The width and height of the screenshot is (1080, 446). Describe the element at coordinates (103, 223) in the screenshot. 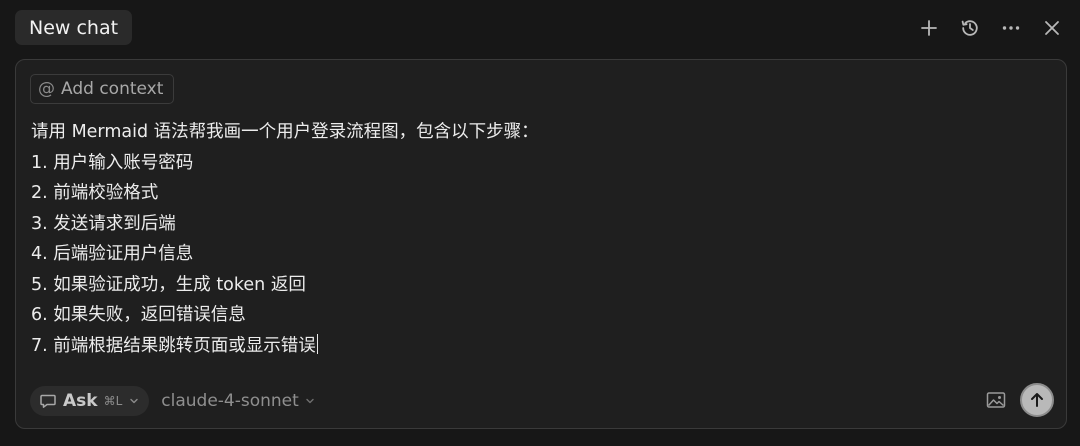

I see `prompt-line: 3. 发送请求到后端` at that location.